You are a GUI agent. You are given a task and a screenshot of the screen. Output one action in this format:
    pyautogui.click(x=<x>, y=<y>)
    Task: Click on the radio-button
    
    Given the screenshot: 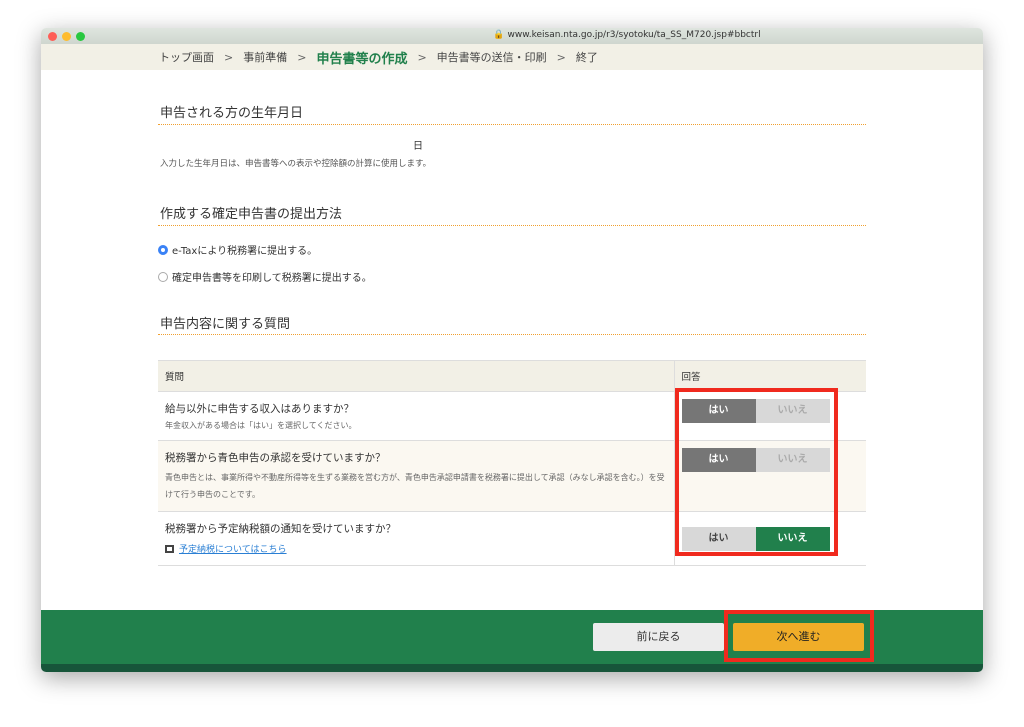 What is the action you would take?
    pyautogui.click(x=163, y=276)
    